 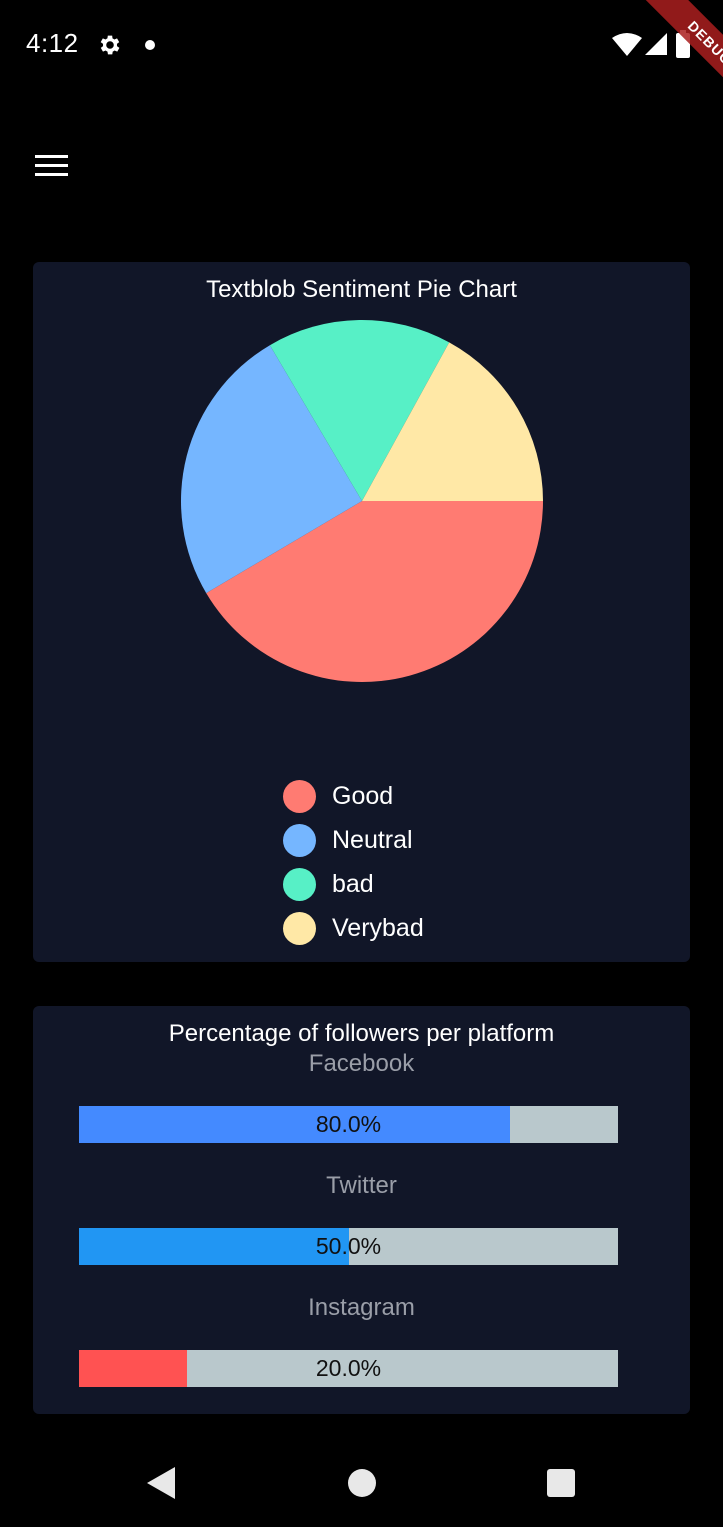 I want to click on legend-label-neutral: Neutral, so click(x=372, y=839).